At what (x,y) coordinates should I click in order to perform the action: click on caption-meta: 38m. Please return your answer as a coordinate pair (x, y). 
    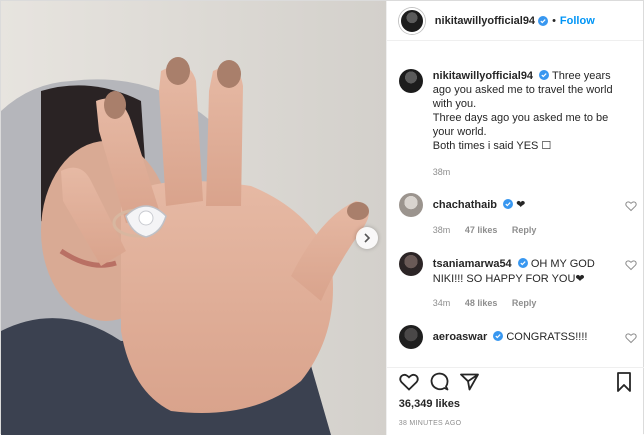
    Looking at the image, I should click on (533, 172).